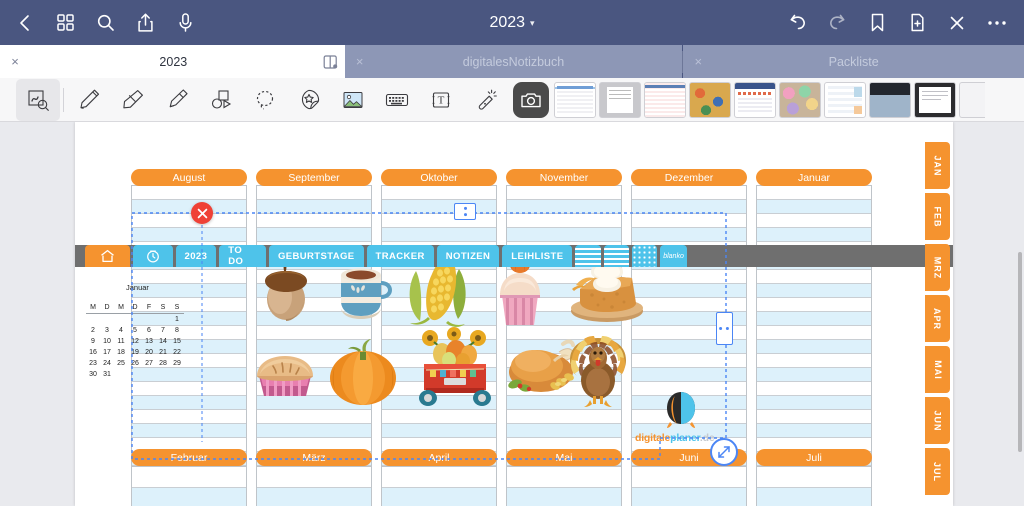  I want to click on redo-icon, so click(837, 23).